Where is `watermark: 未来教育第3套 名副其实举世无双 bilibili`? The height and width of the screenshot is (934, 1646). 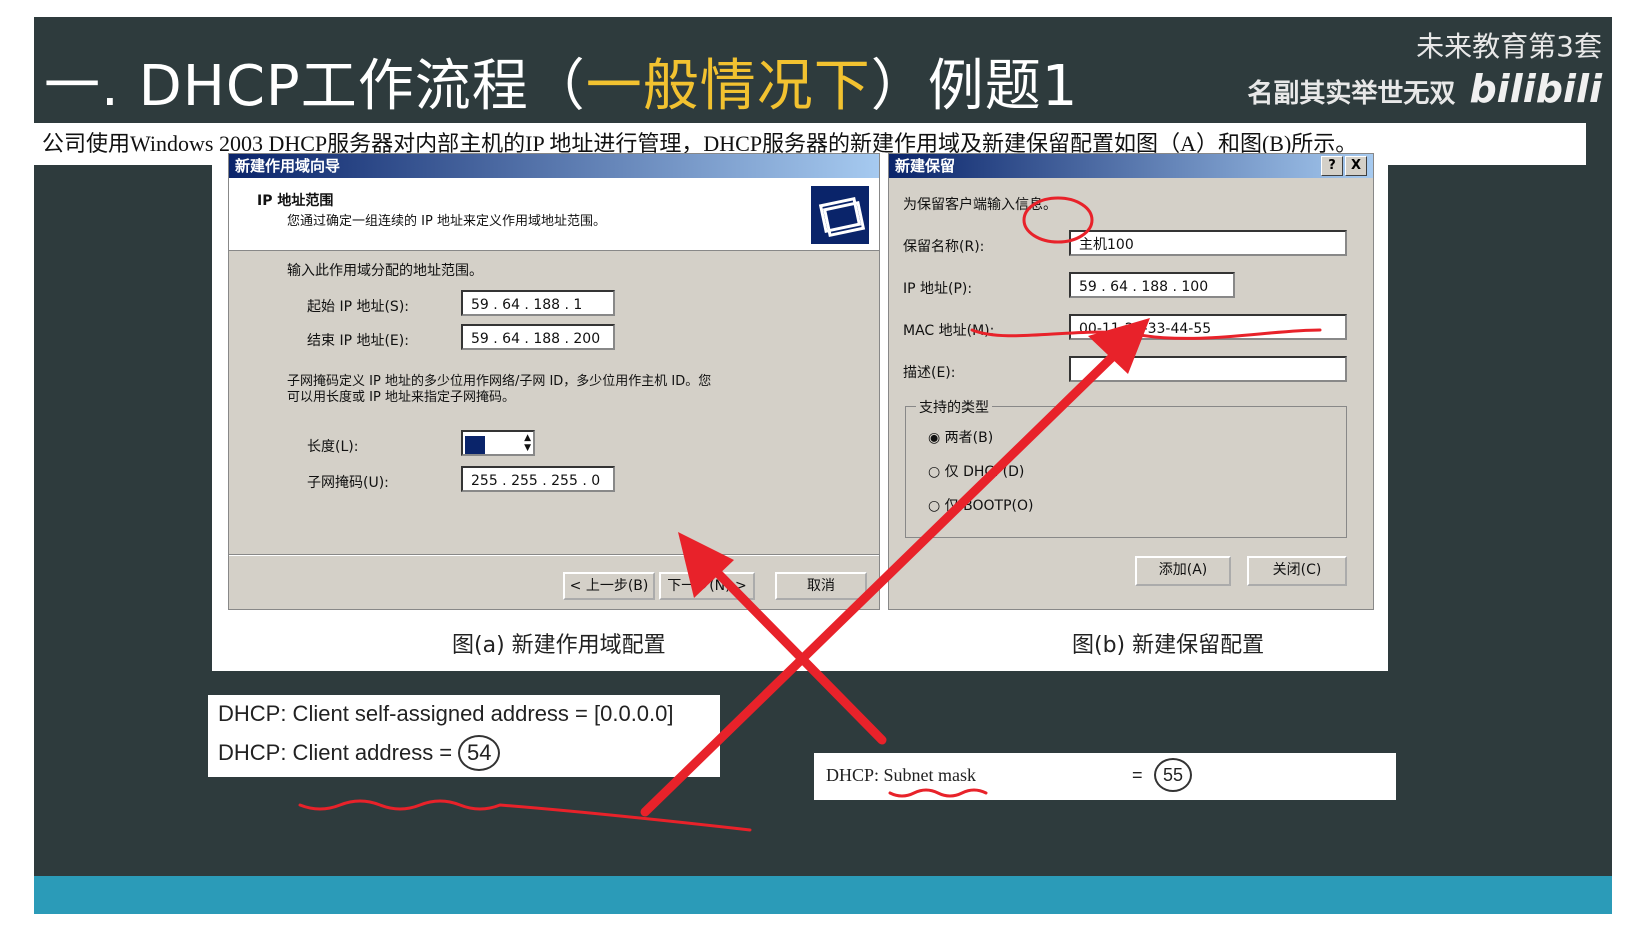
watermark: 未来教育第3套 名副其实举世无双 bilibili is located at coordinates (1424, 68).